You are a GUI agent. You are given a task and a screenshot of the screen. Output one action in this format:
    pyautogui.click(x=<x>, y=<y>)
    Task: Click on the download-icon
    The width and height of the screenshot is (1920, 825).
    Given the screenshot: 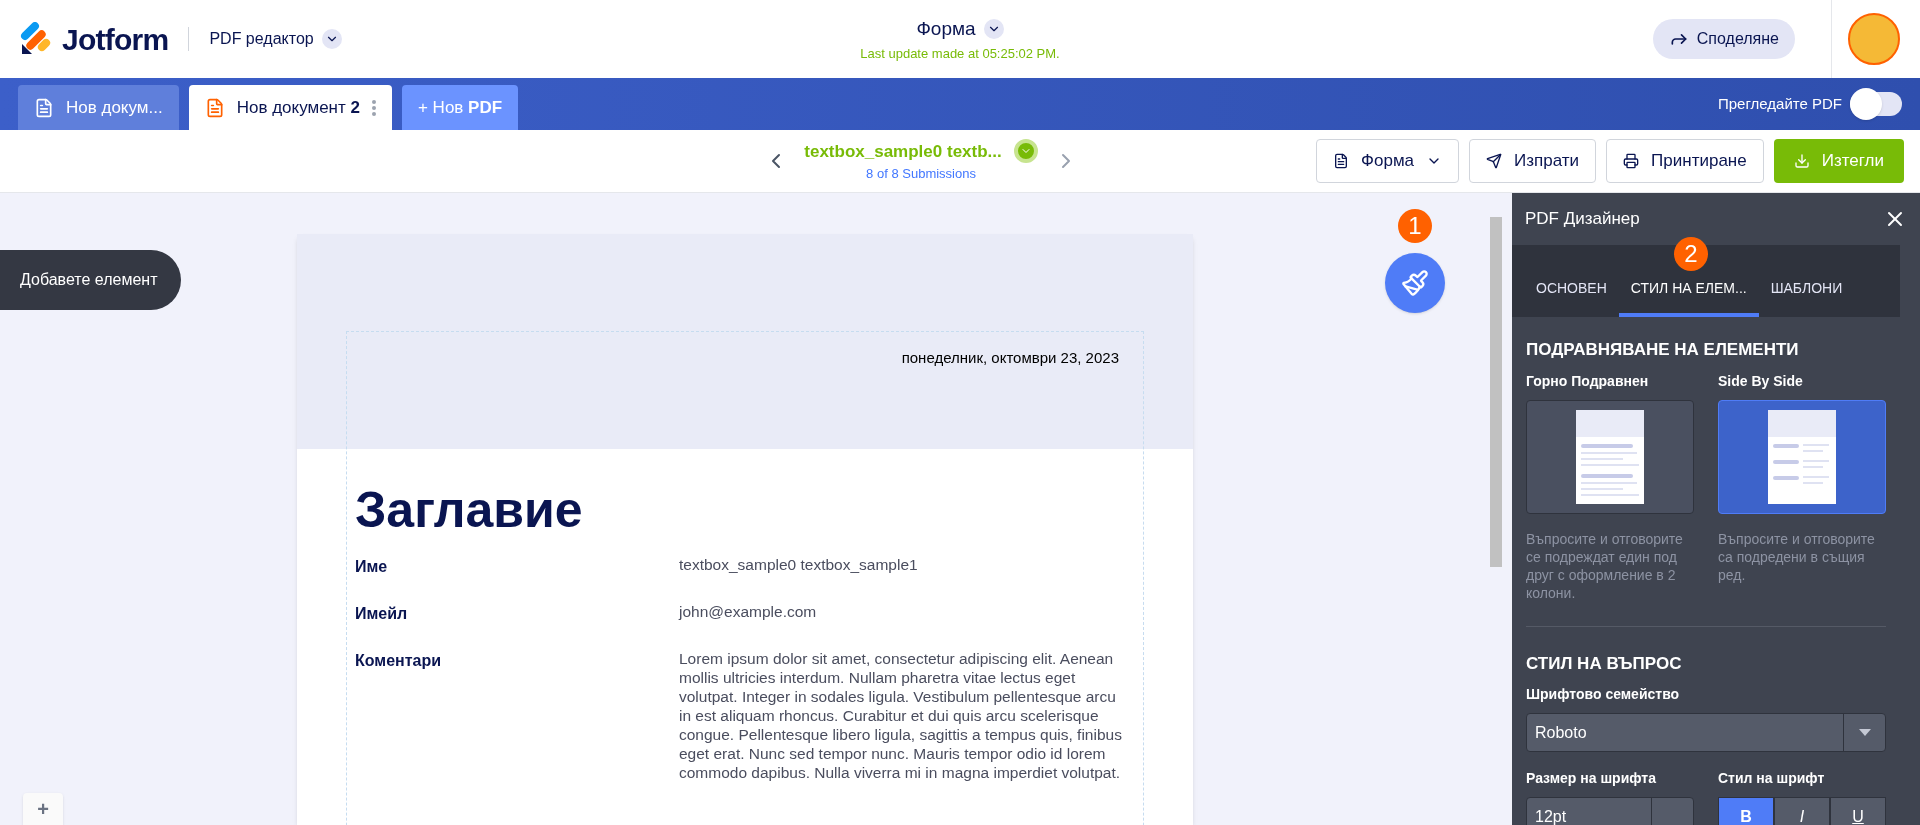 What is the action you would take?
    pyautogui.click(x=1801, y=161)
    